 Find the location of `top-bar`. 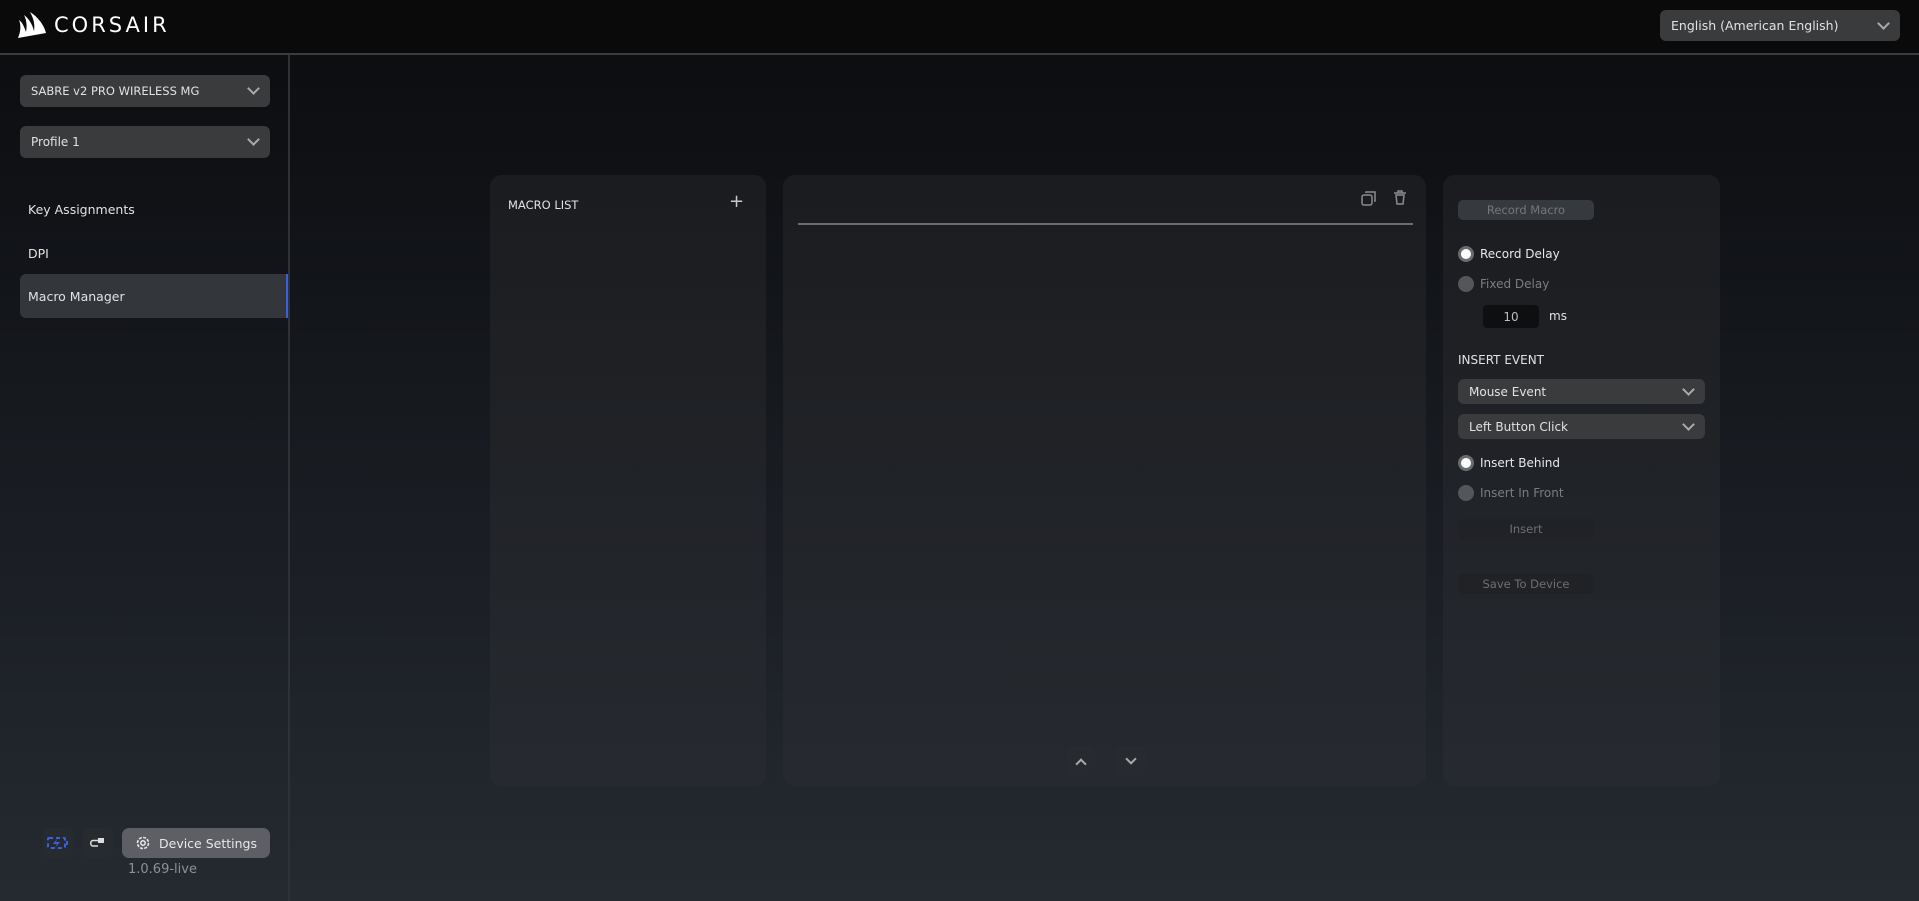

top-bar is located at coordinates (959, 27).